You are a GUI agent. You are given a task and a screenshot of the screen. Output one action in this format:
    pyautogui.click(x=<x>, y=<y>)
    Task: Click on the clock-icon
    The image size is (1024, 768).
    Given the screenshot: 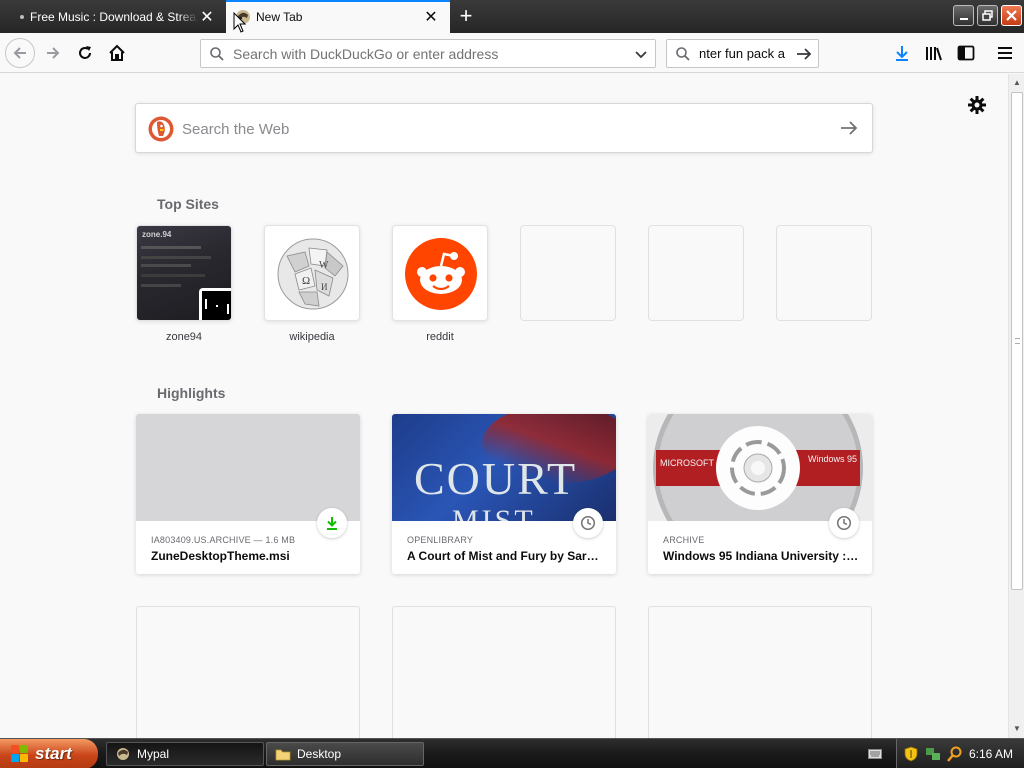 What is the action you would take?
    pyautogui.click(x=588, y=523)
    